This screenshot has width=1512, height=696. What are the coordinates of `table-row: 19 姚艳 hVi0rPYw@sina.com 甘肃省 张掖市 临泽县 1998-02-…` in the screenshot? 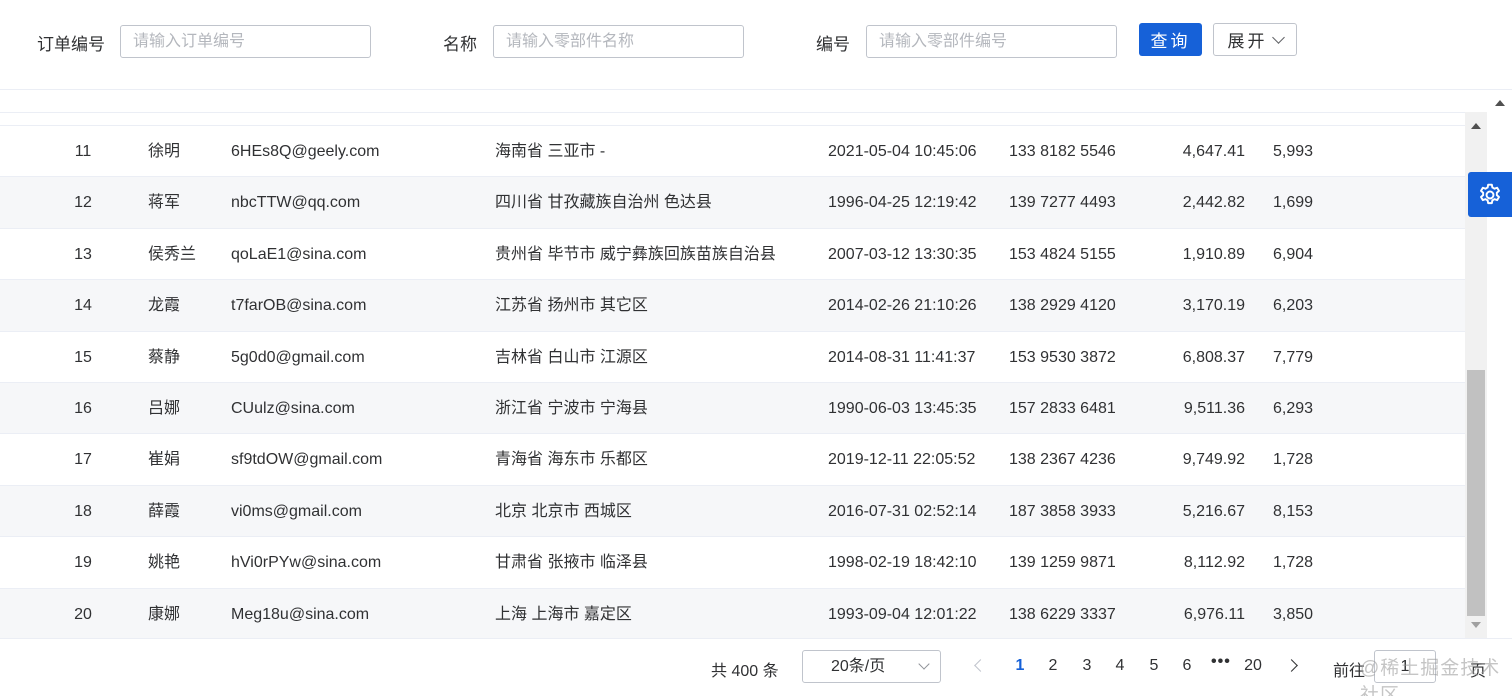 It's located at (732, 563).